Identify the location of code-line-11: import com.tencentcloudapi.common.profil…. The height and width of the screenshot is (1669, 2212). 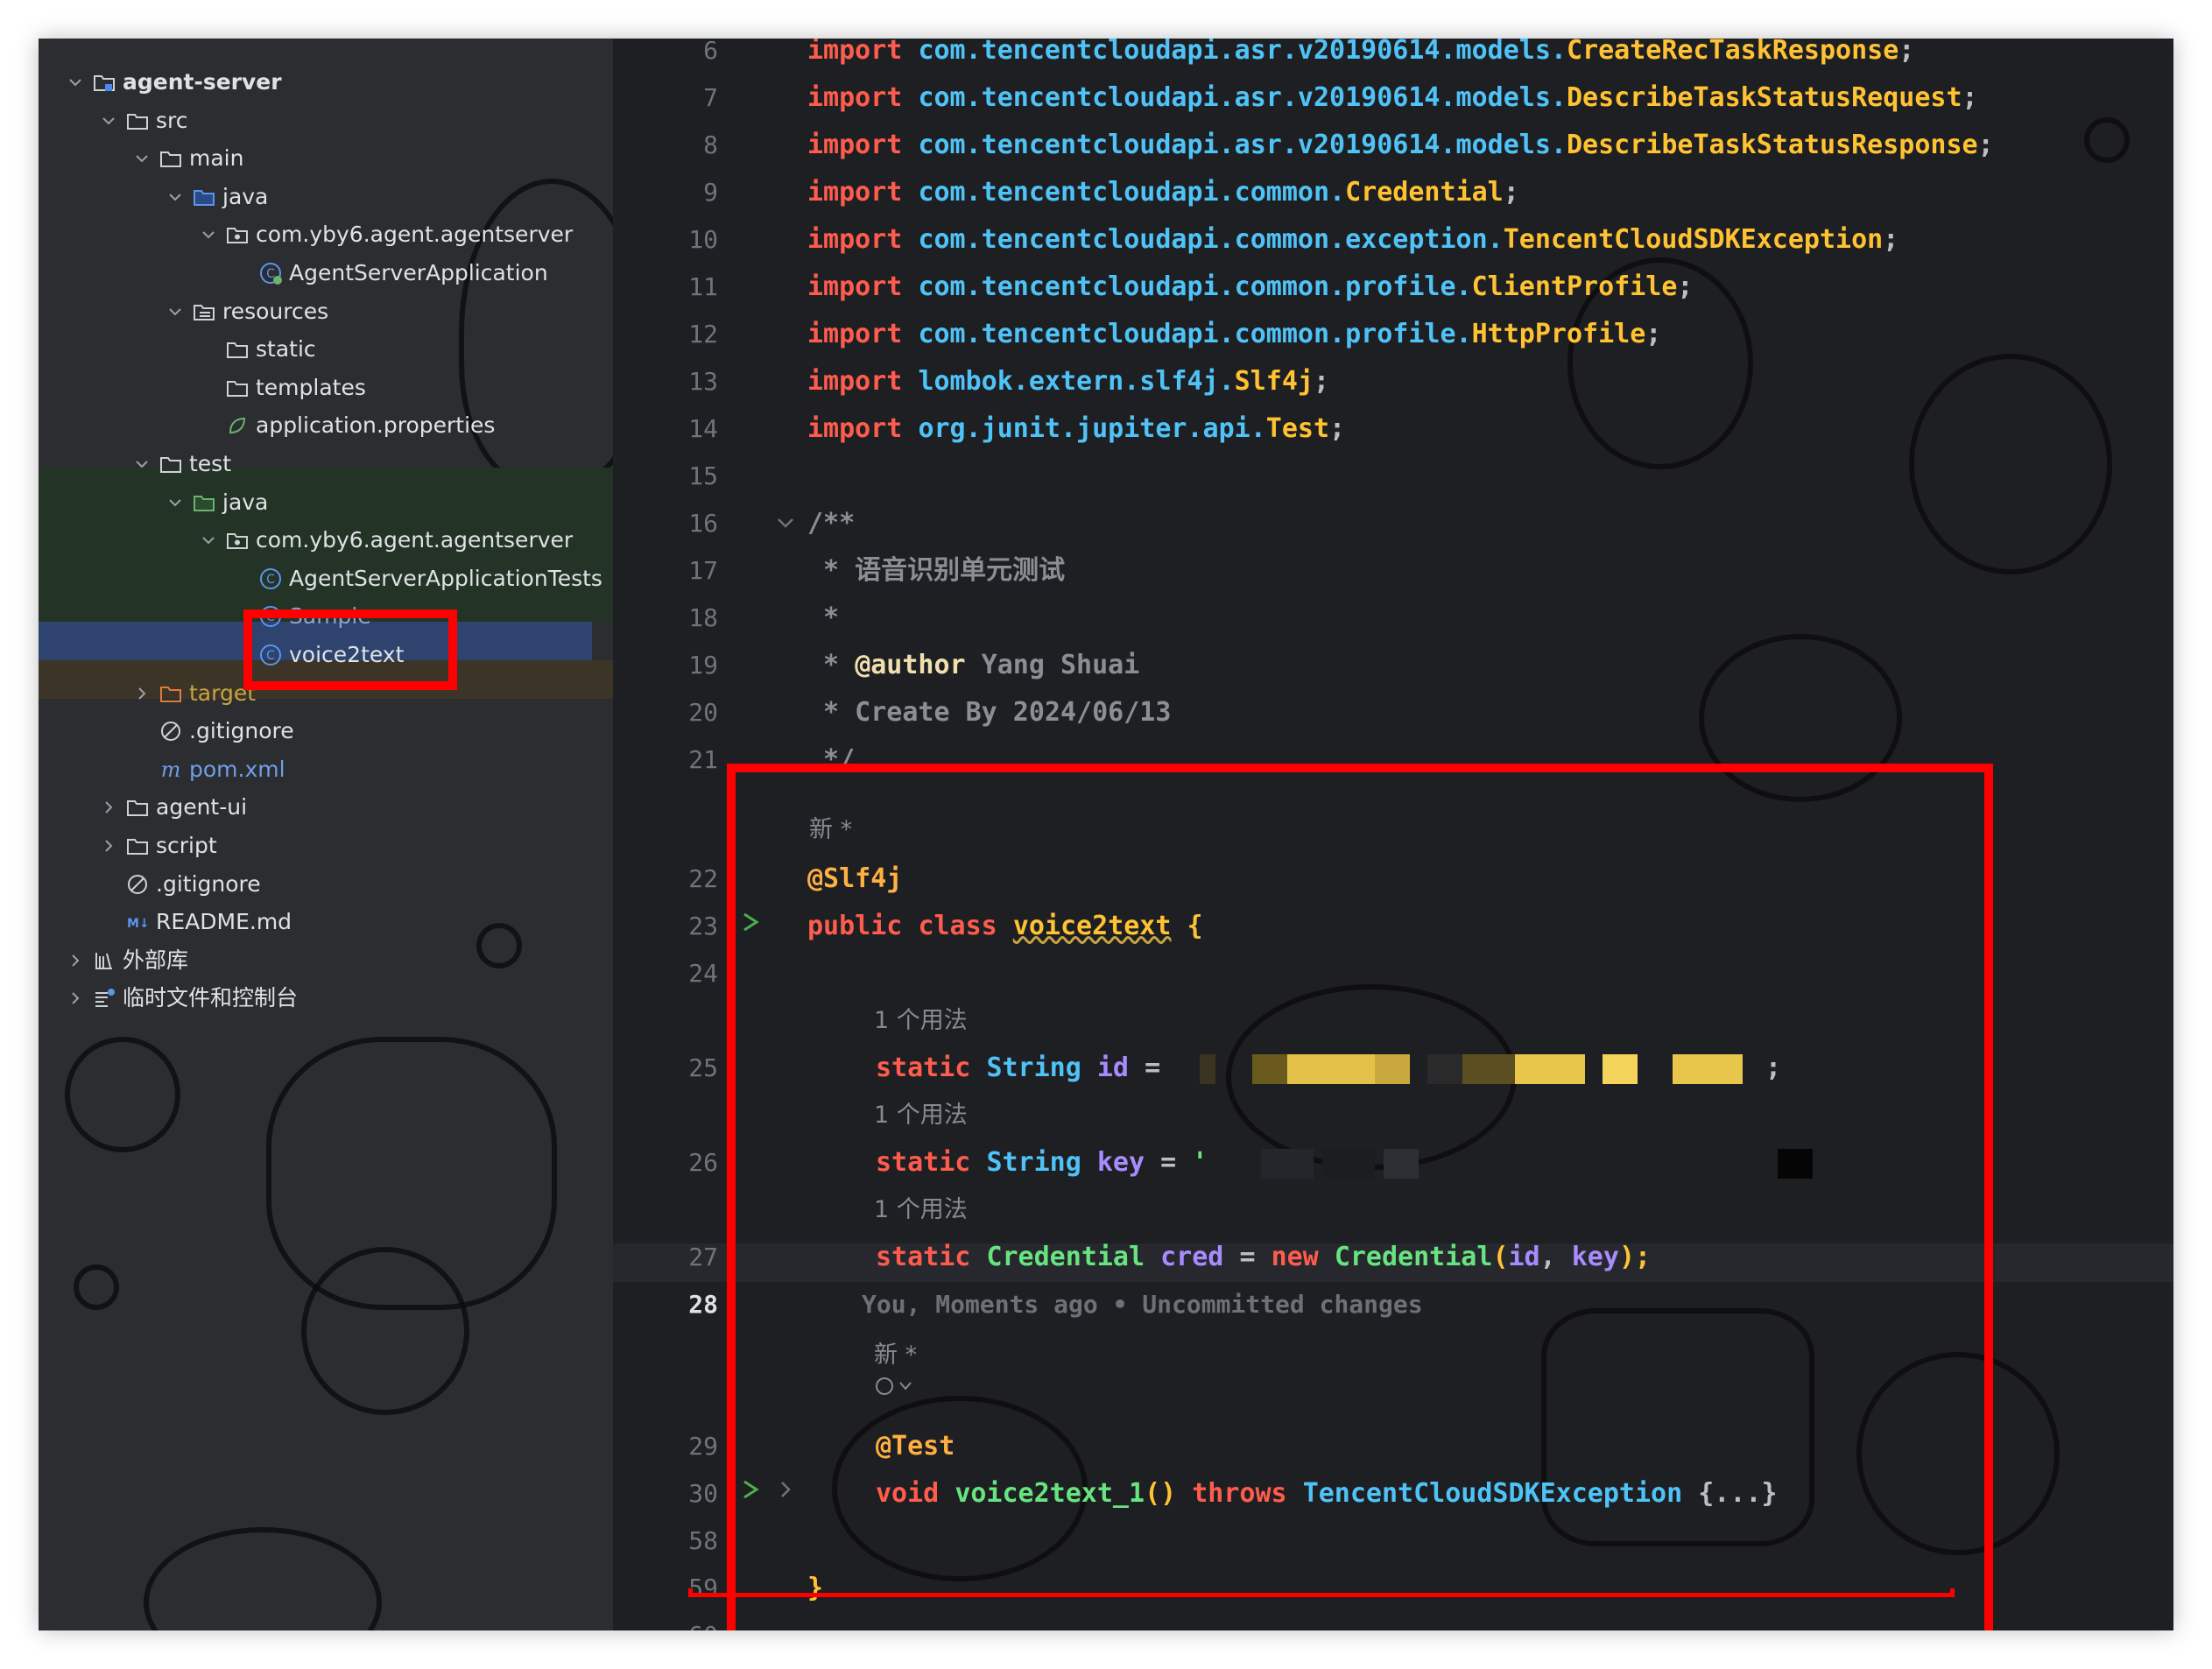
(1250, 287).